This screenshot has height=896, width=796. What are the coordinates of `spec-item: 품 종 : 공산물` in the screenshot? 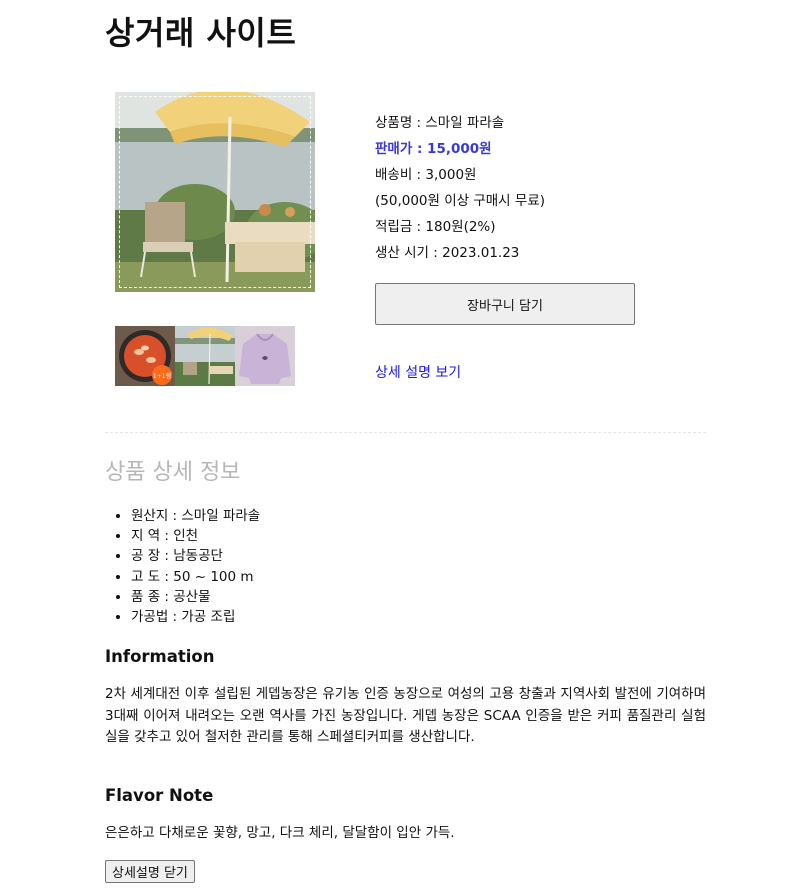 It's located at (195, 597).